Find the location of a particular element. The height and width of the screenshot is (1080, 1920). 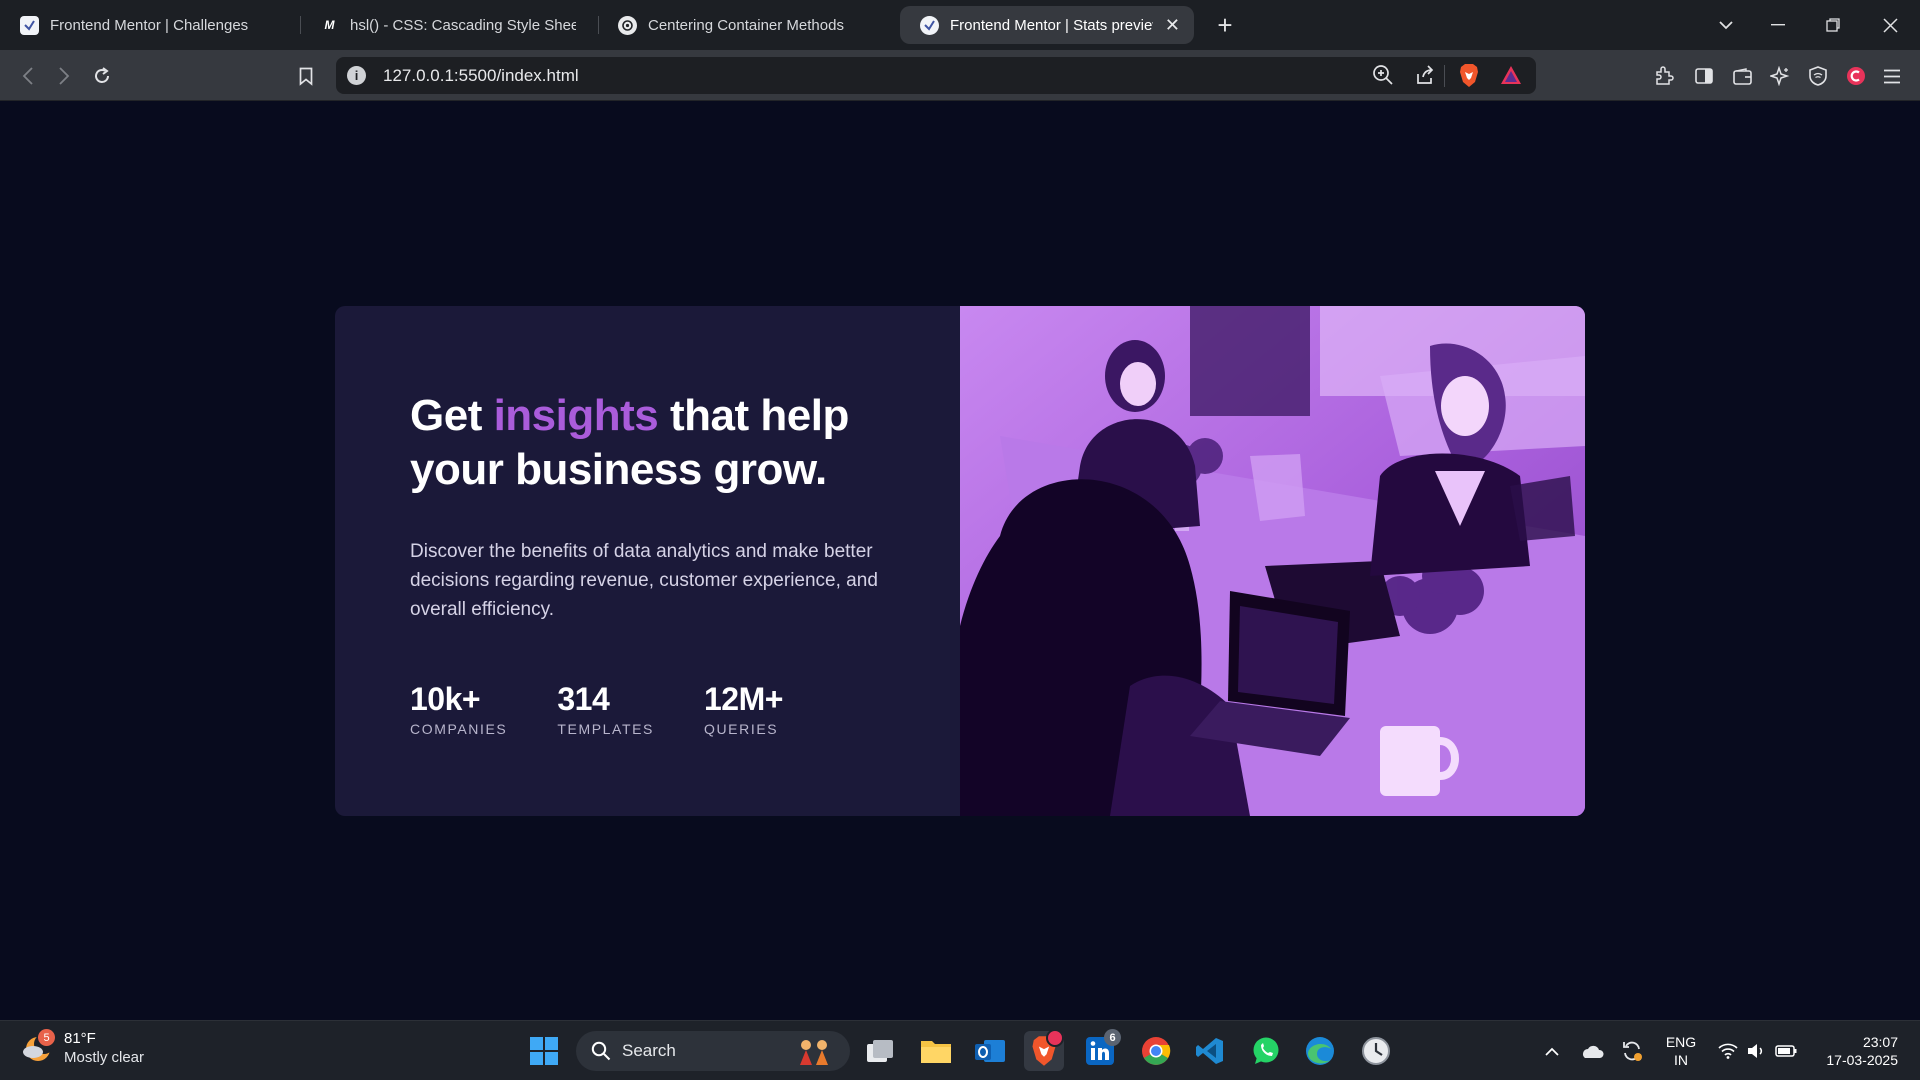

linkedin-icon: 6 is located at coordinates (1100, 1050).